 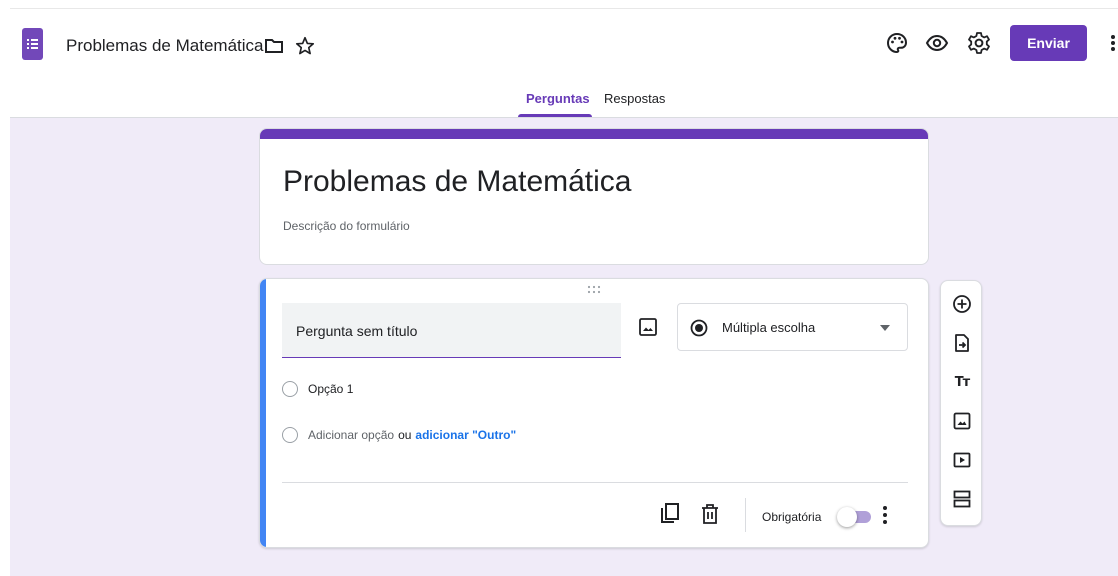 What do you see at coordinates (465, 435) in the screenshot?
I see `add-other-link: adicionar "Outro"` at bounding box center [465, 435].